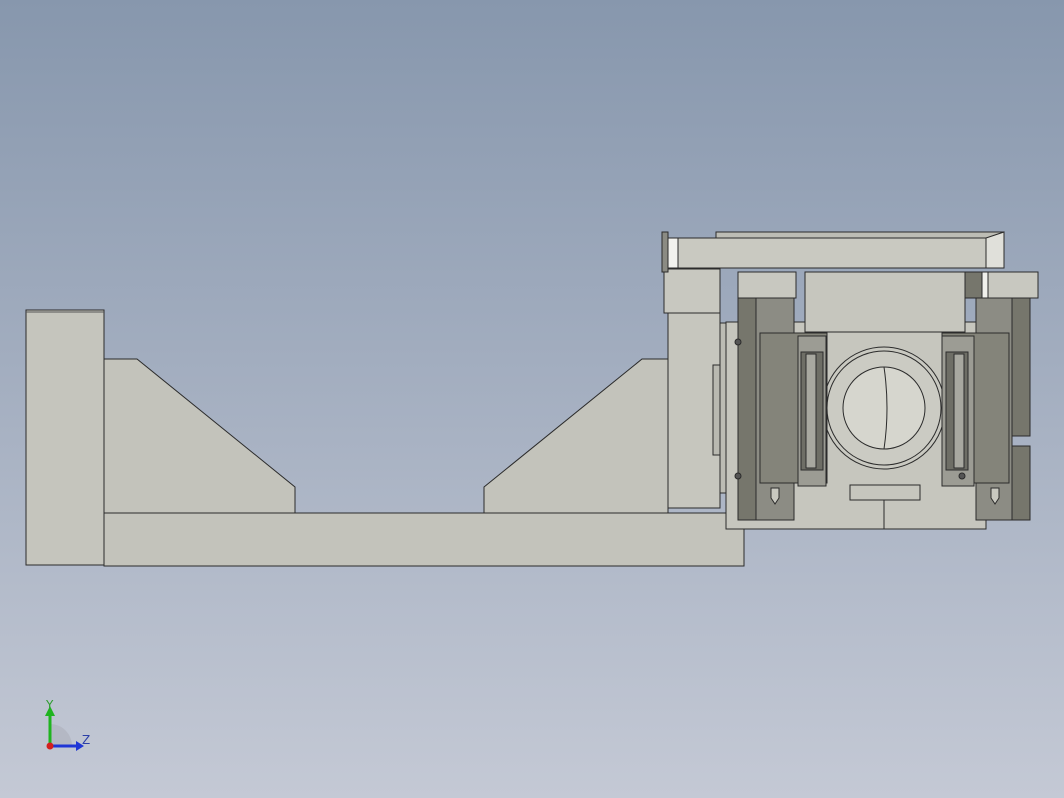  I want to click on base-rail, so click(424, 539).